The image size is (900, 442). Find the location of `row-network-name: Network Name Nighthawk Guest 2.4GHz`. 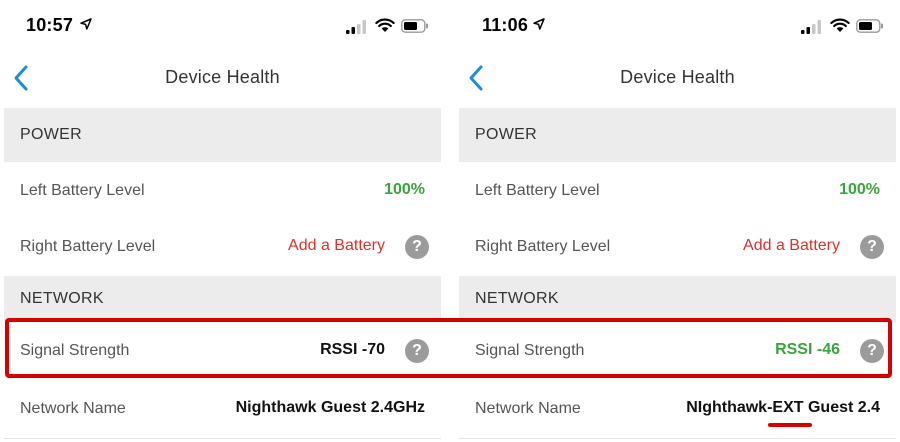

row-network-name: Network Name Nighthawk Guest 2.4GHz is located at coordinates (222, 409).